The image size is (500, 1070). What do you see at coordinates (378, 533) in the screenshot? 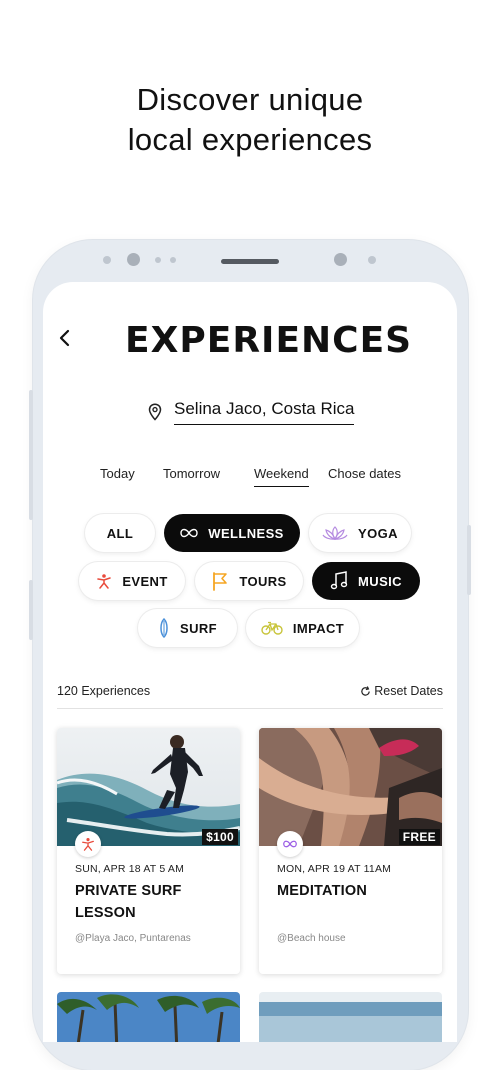
I see `chip-label: YOGA` at bounding box center [378, 533].